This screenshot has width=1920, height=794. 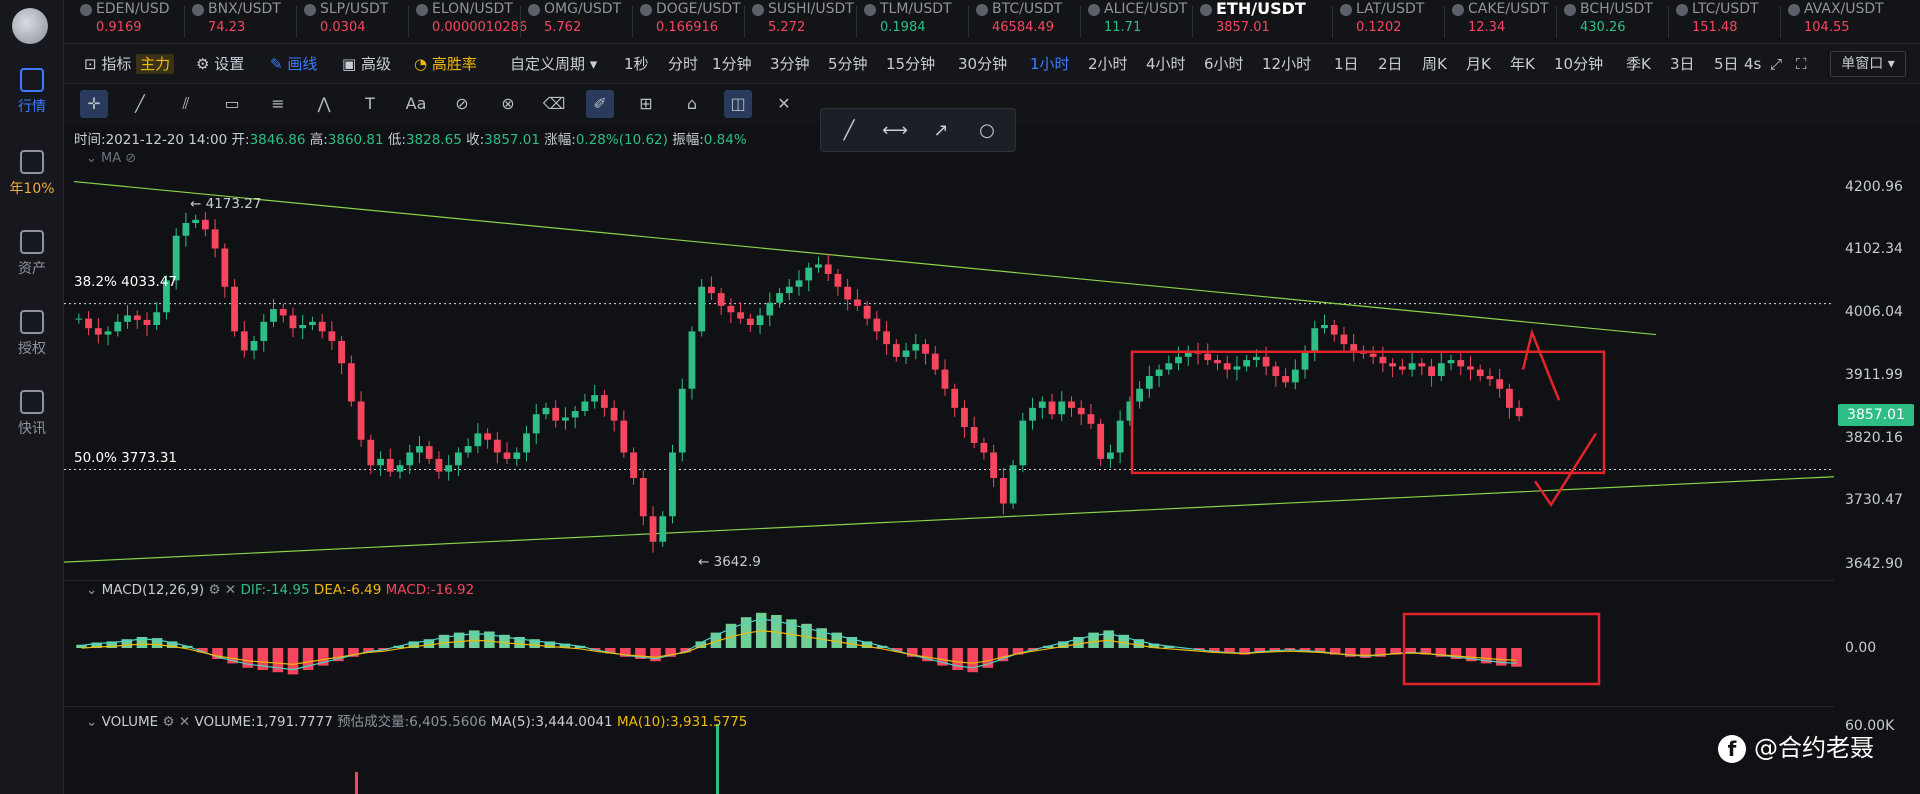 What do you see at coordinates (1638, 64) in the screenshot?
I see `interval-tab: 季K` at bounding box center [1638, 64].